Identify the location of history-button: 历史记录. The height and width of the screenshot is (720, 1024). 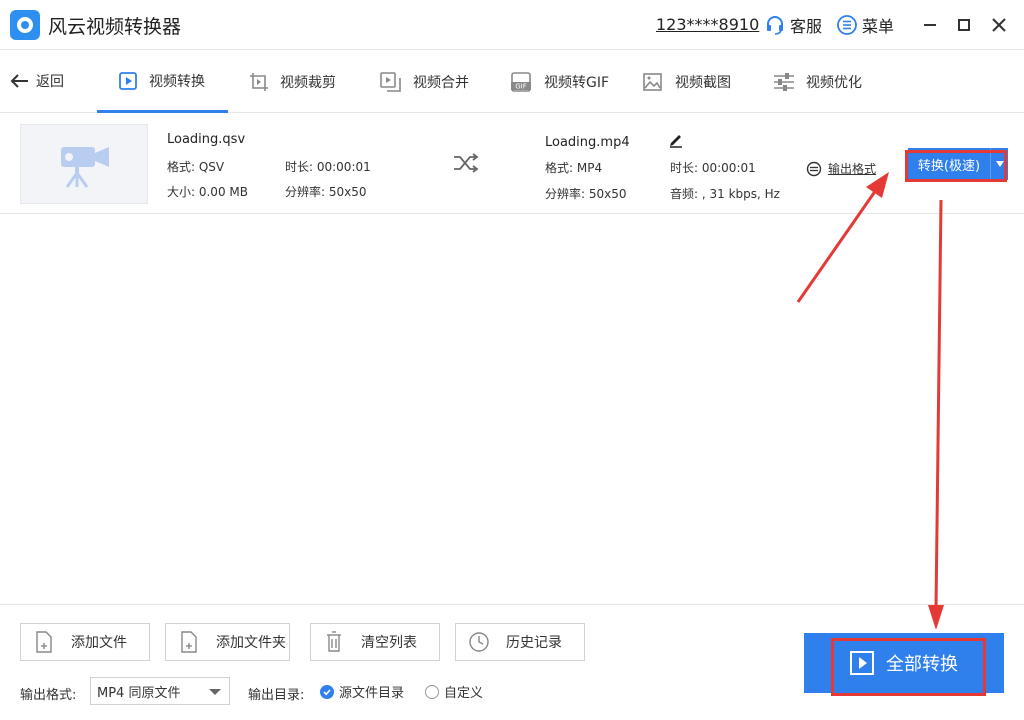
(520, 642).